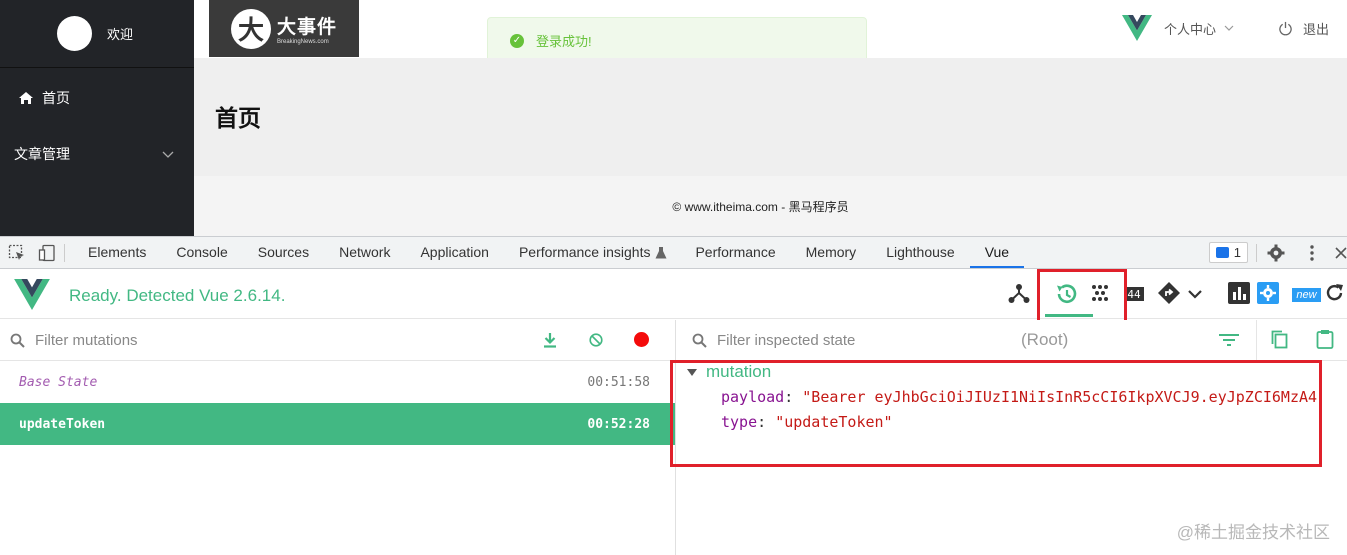 This screenshot has height=555, width=1347. Describe the element at coordinates (579, 252) in the screenshot. I see `tab-performance-insights: Performance insights` at that location.